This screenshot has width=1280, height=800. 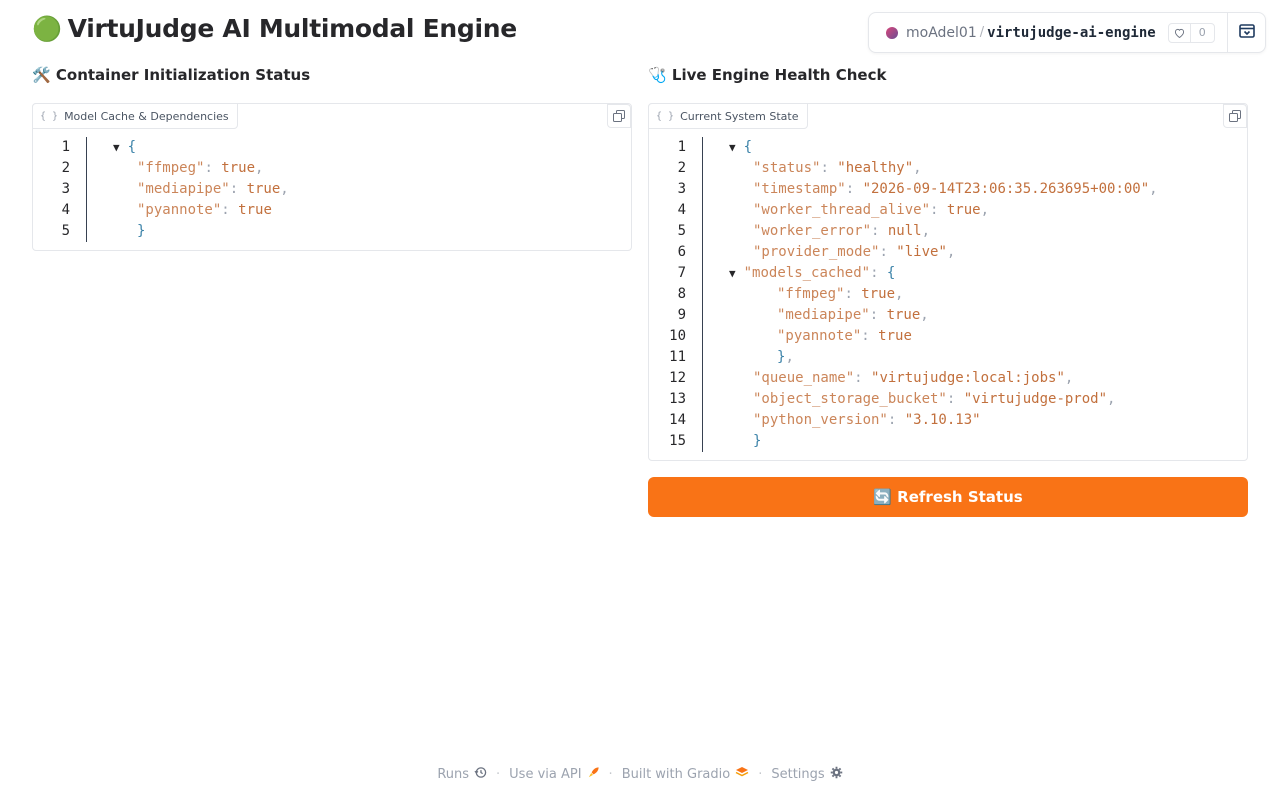 I want to click on code-line-body: "worker_error": null,, so click(x=824, y=231).